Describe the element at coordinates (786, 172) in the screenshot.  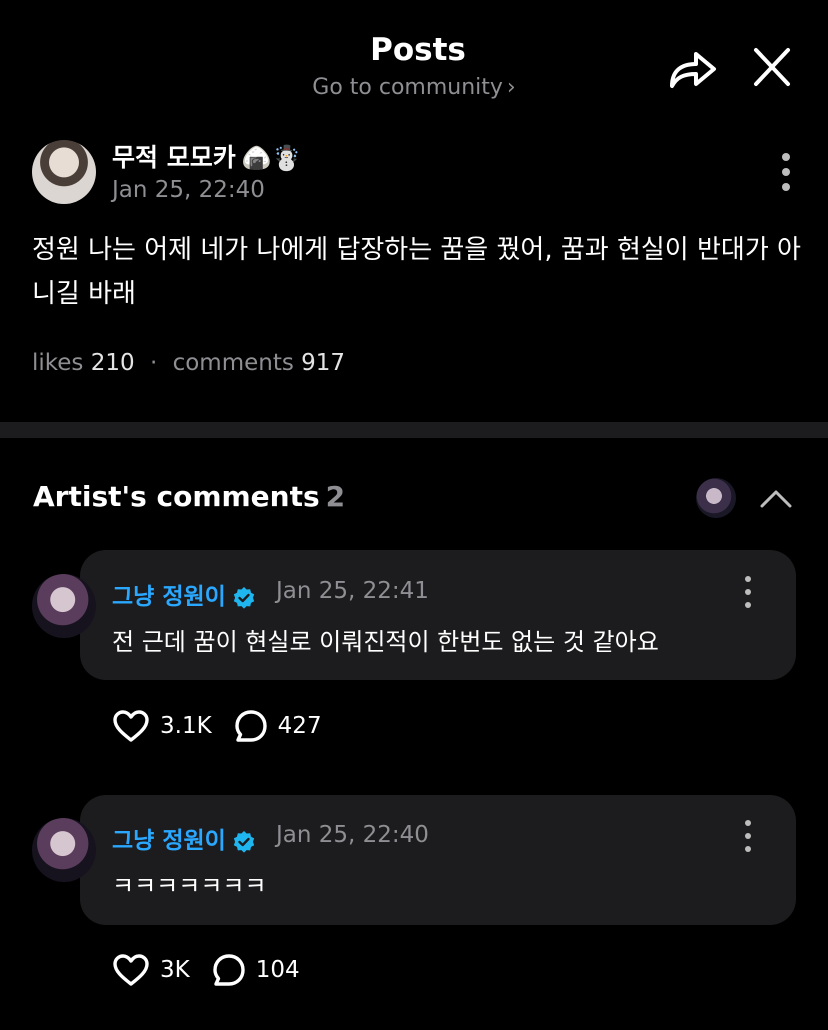
I see `post-more-options-icon` at that location.